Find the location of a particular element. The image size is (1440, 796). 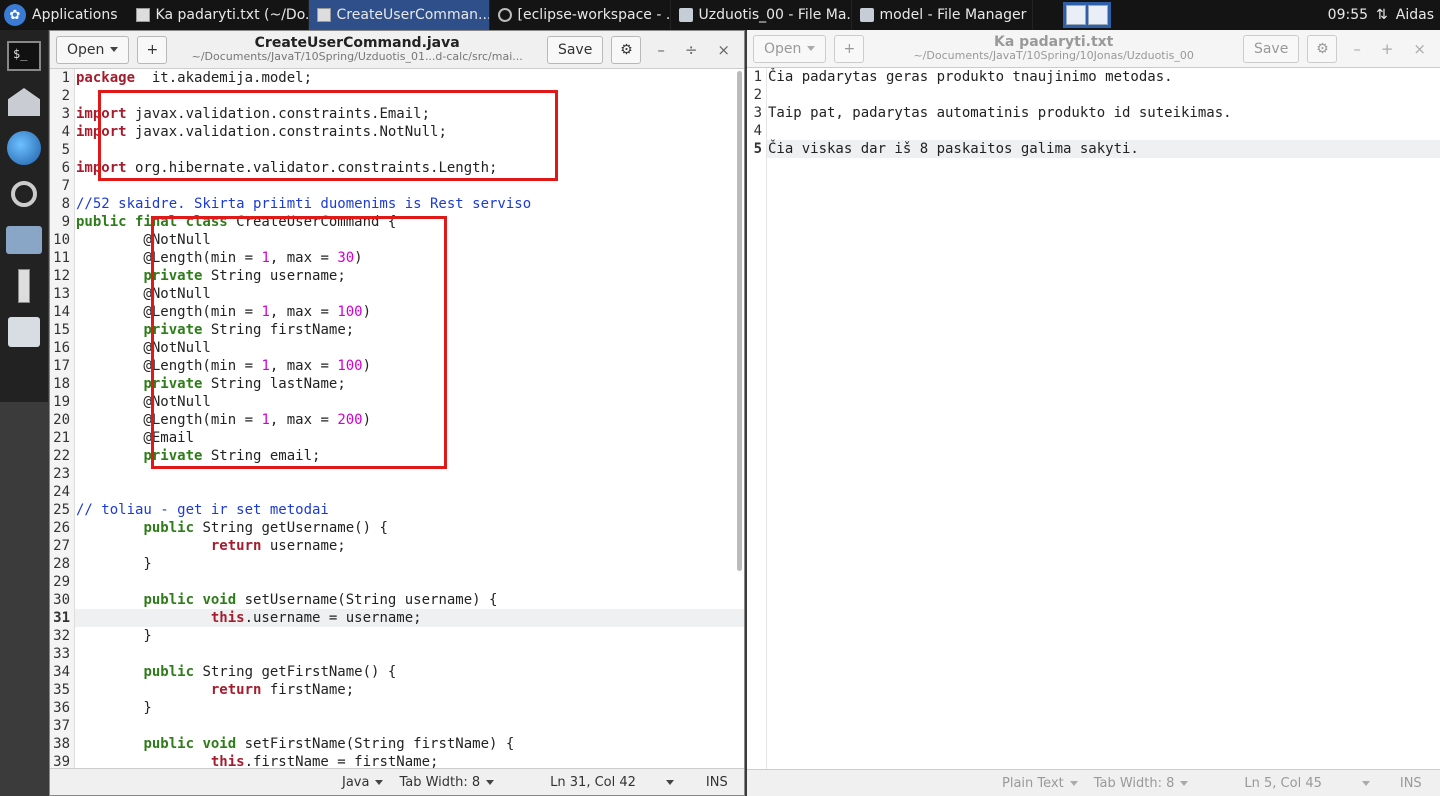

code-line: package it.akademija.model; is located at coordinates (409, 78).